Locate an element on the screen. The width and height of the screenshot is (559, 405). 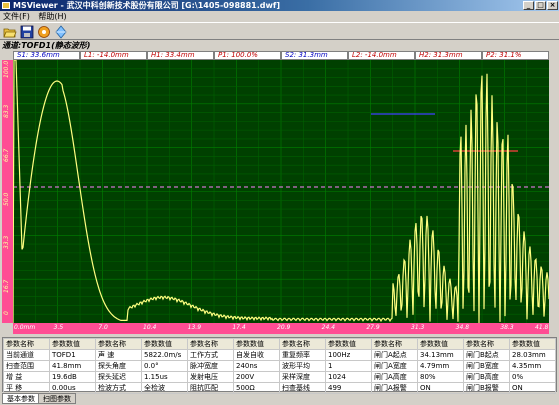
x-tick-label: 17.4 is located at coordinates (239, 327).